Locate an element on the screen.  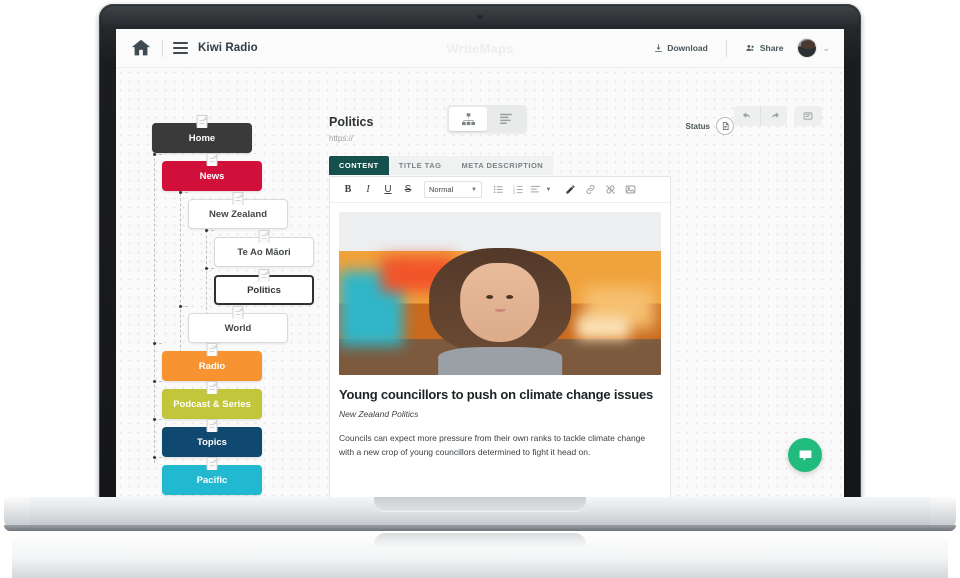
connector-branch-news is located at coordinates (180, 268).